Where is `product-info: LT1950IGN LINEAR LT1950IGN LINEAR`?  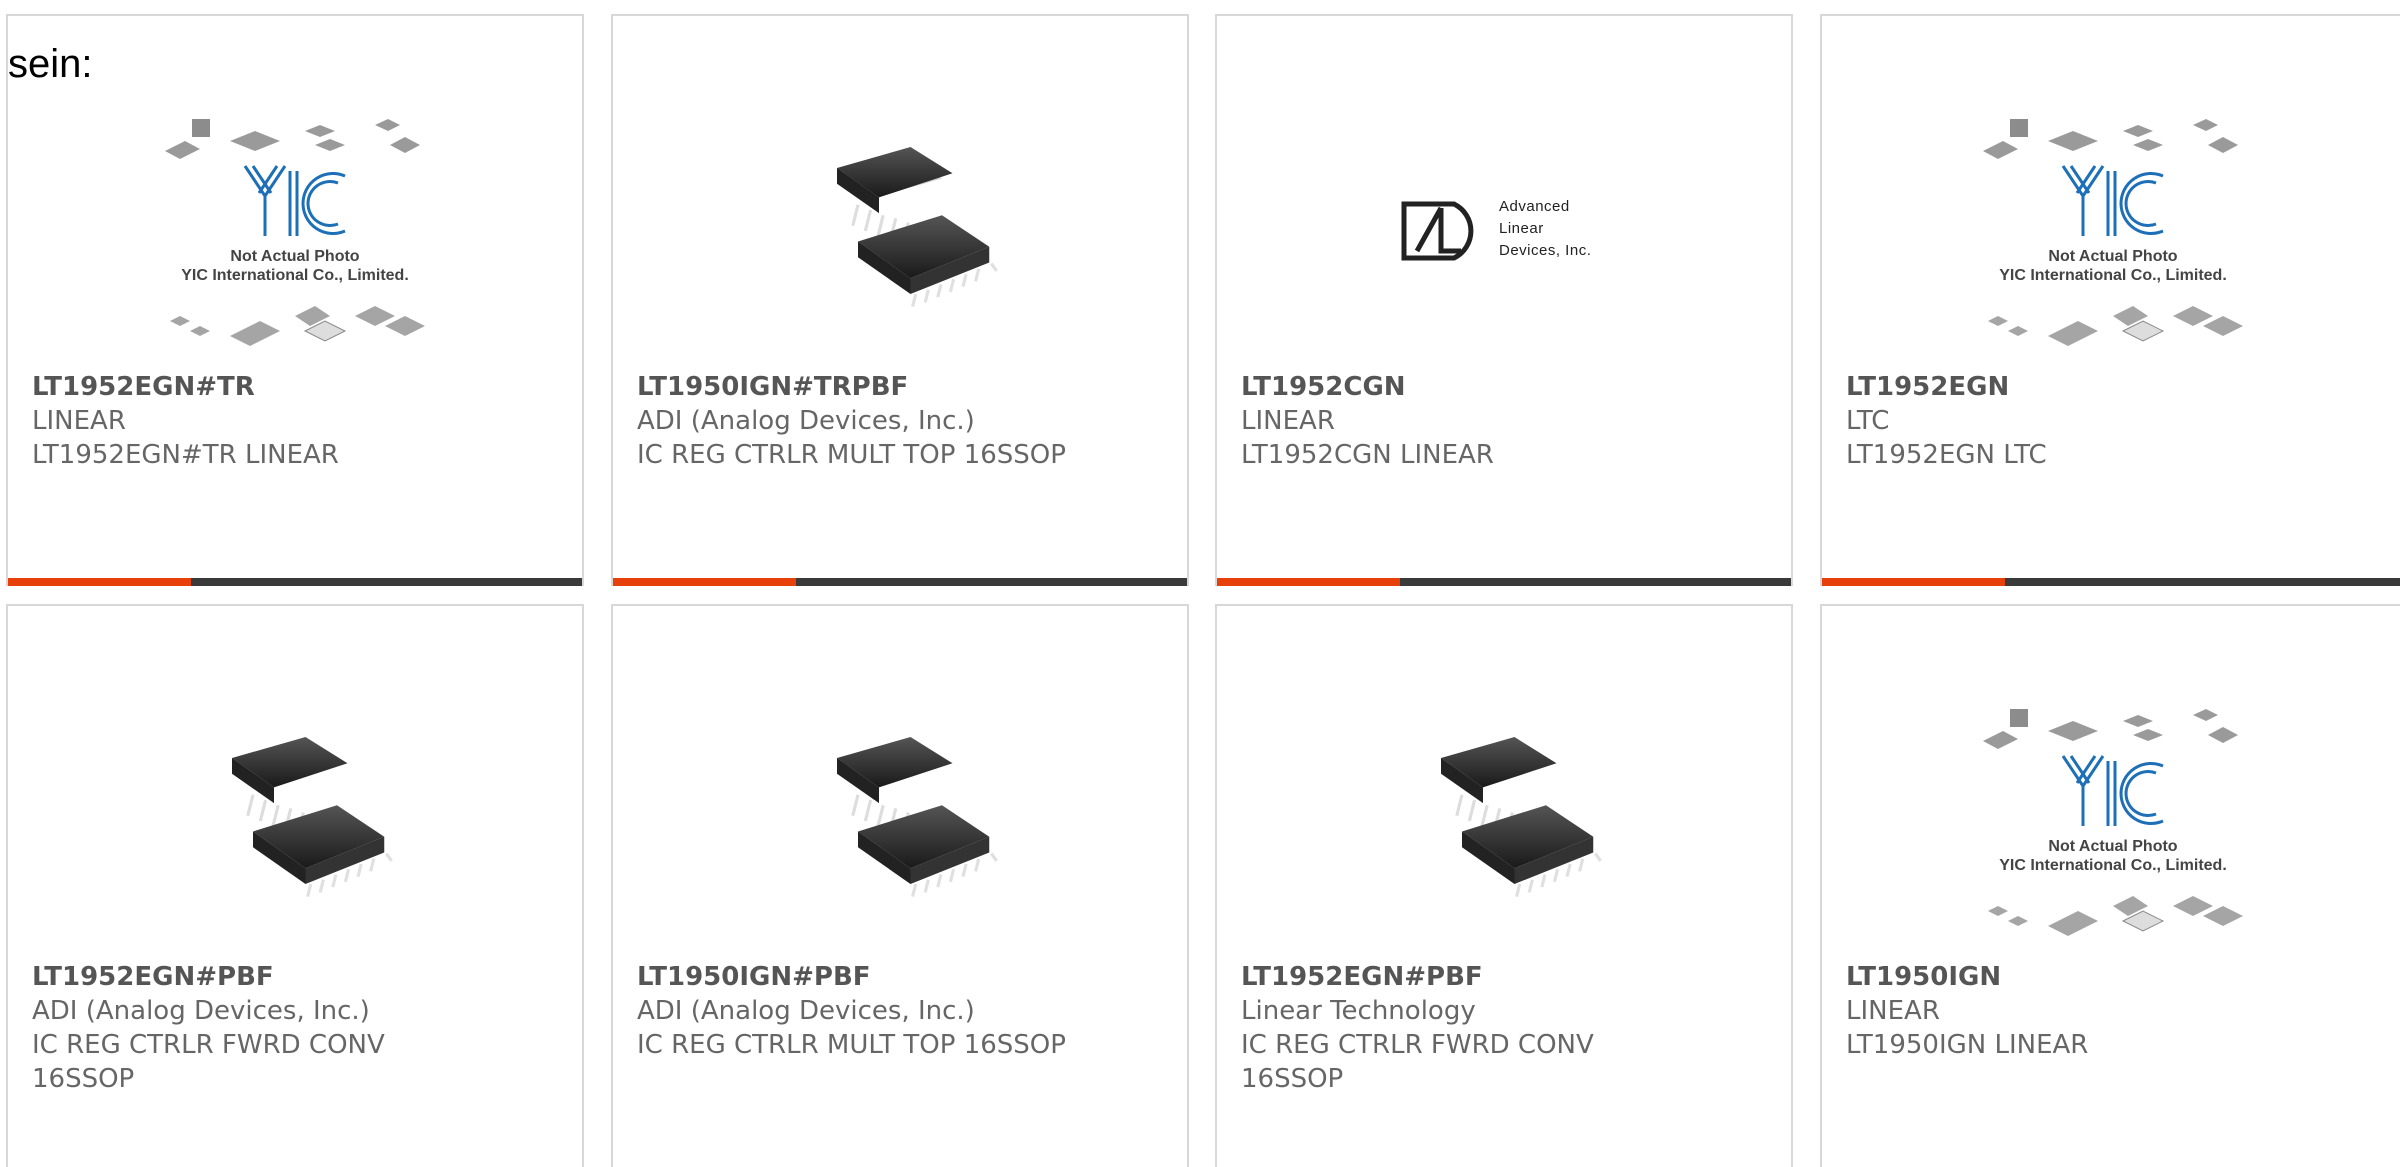 product-info: LT1950IGN LINEAR LT1950IGN LINEAR is located at coordinates (2115, 1011).